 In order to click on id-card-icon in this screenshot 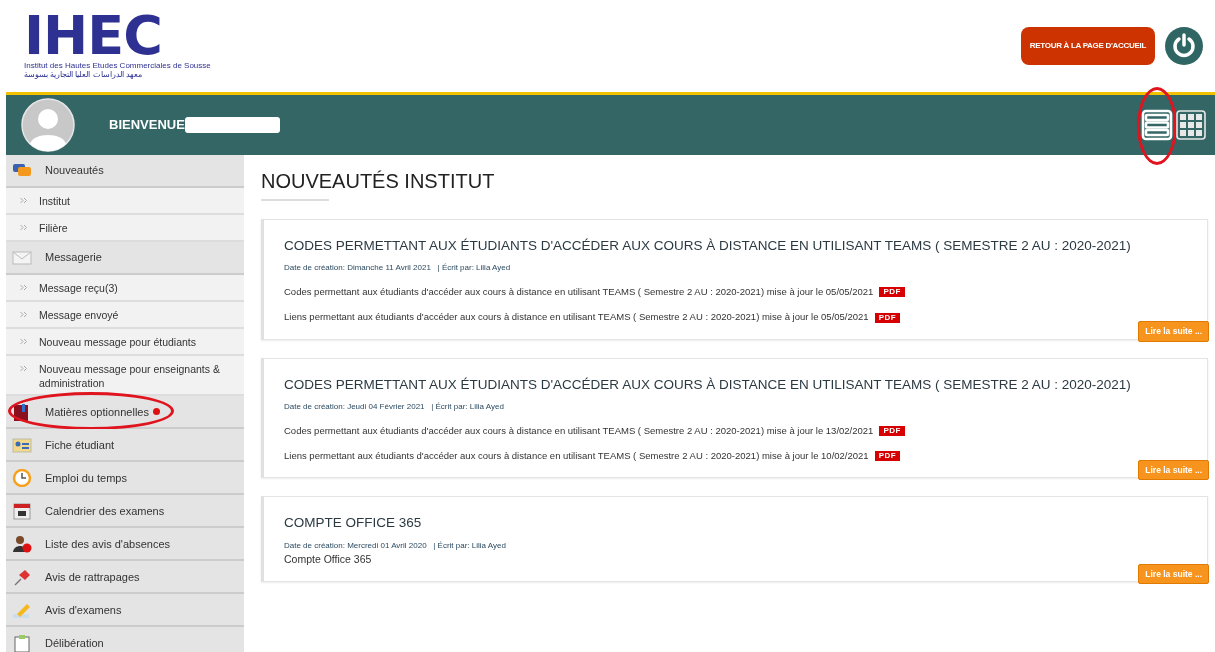, I will do `click(22, 444)`.